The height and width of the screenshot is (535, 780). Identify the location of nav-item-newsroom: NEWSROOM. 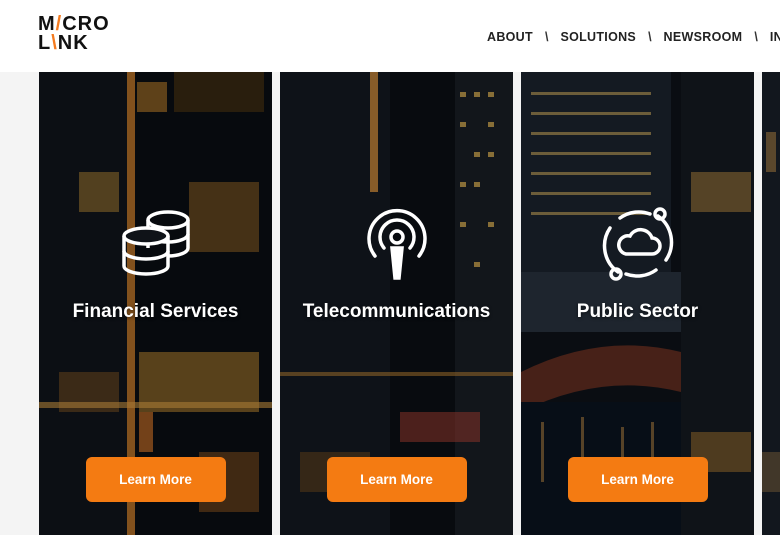
(703, 37).